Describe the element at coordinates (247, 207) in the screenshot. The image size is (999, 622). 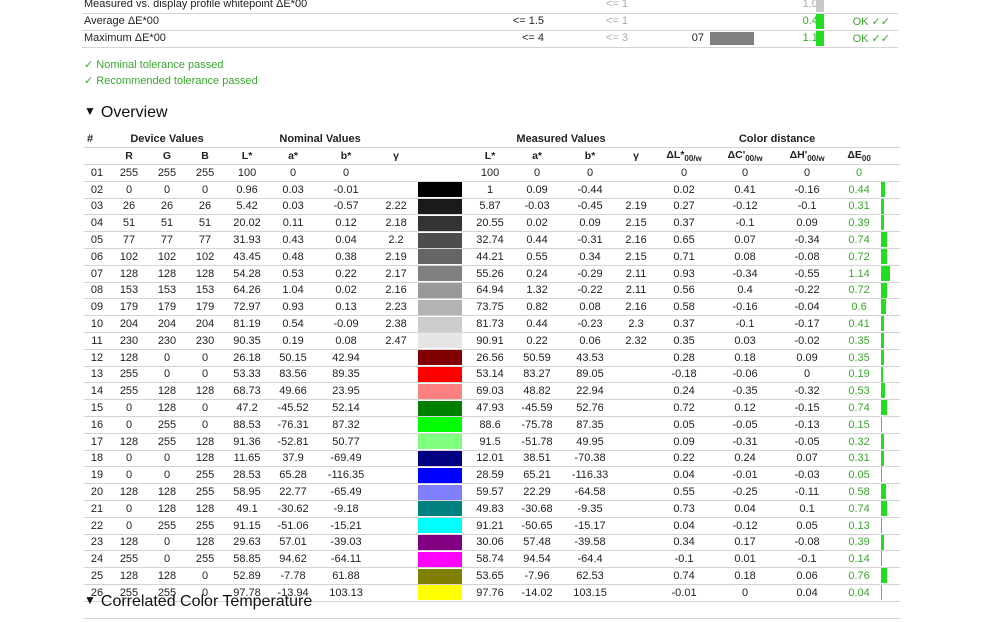
I see `cell-nL: 5.42` at that location.